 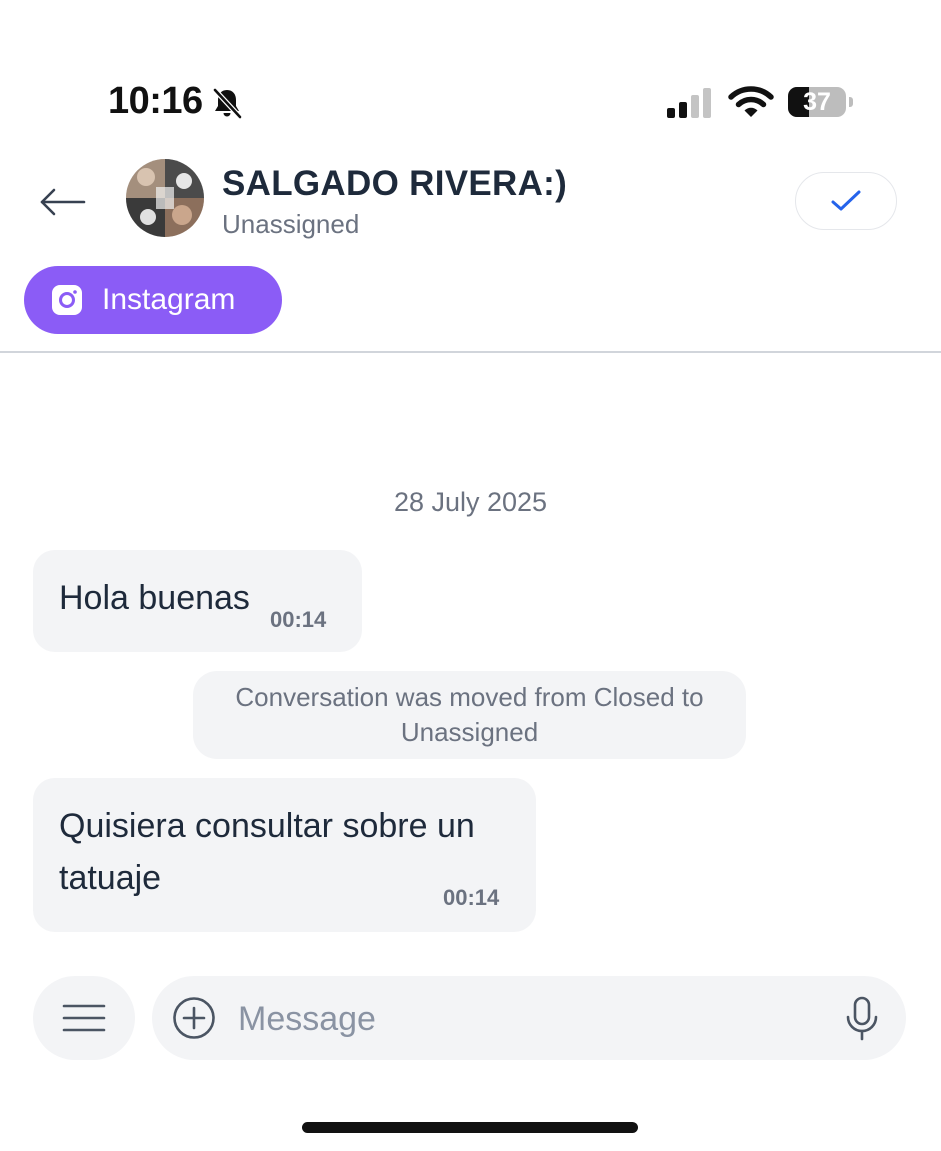 I want to click on assignment-status: Unassigned, so click(x=291, y=224).